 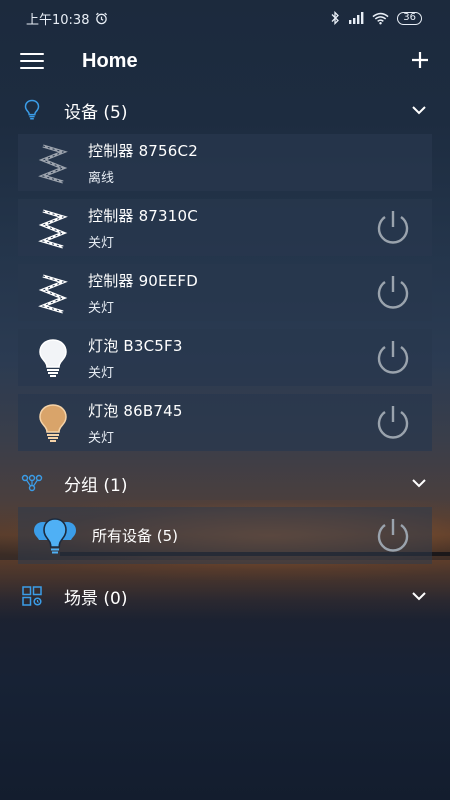 What do you see at coordinates (96, 485) in the screenshot?
I see `groups-section-title: 分组 (1)` at bounding box center [96, 485].